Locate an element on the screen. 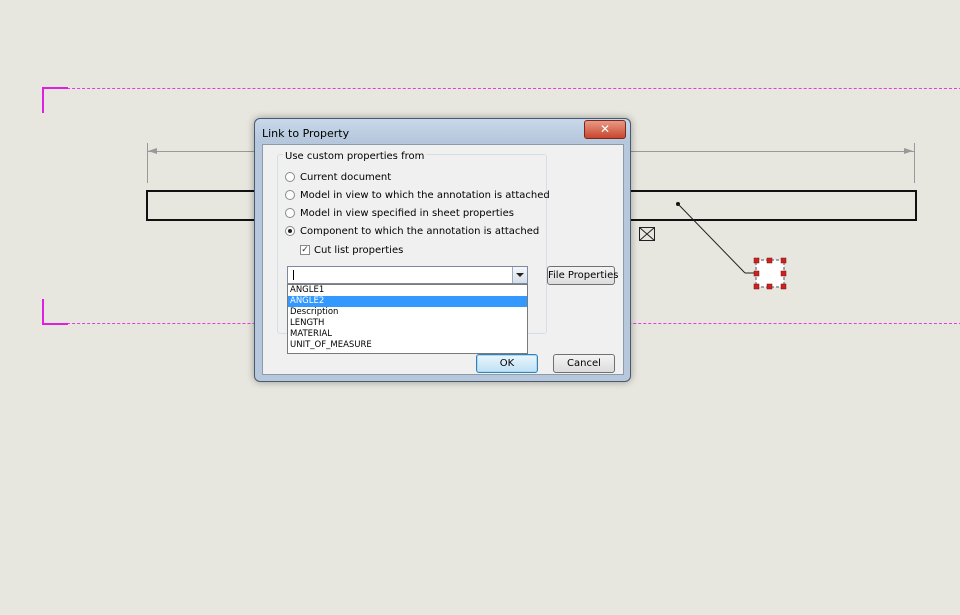  cancel-button: Cancel is located at coordinates (584, 363).